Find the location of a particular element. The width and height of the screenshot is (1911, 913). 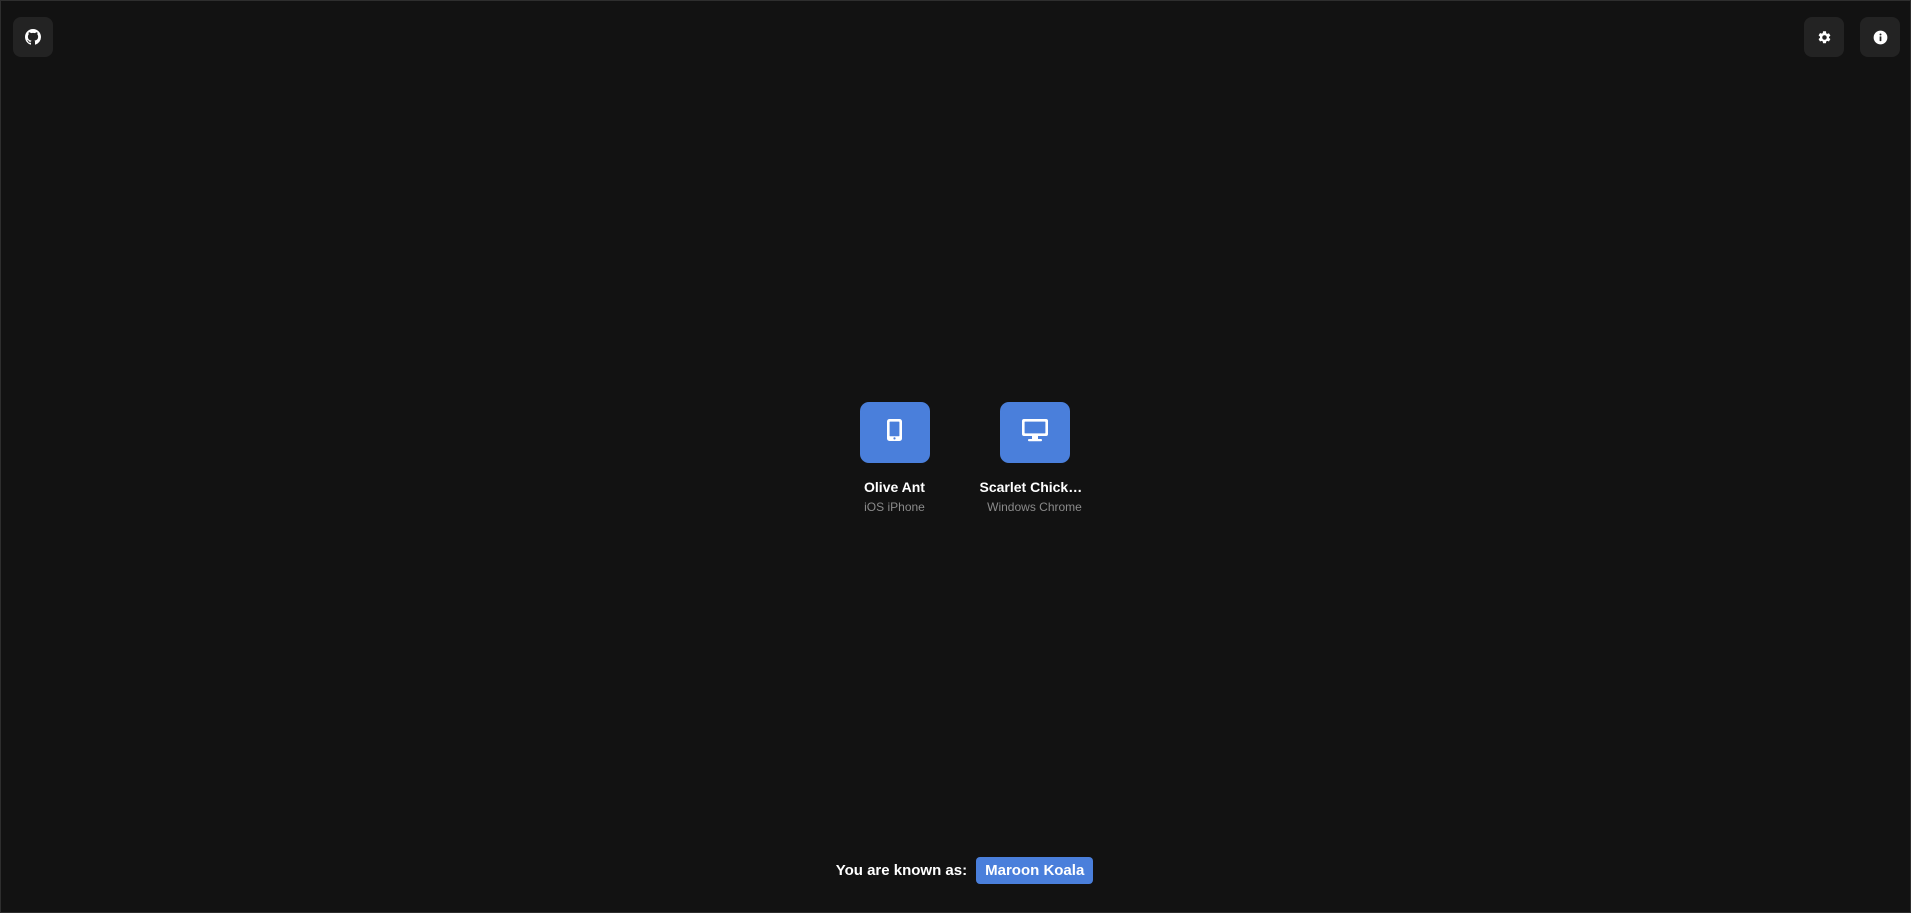

peer-item: Olive Ant iOS iPhone is located at coordinates (895, 458).